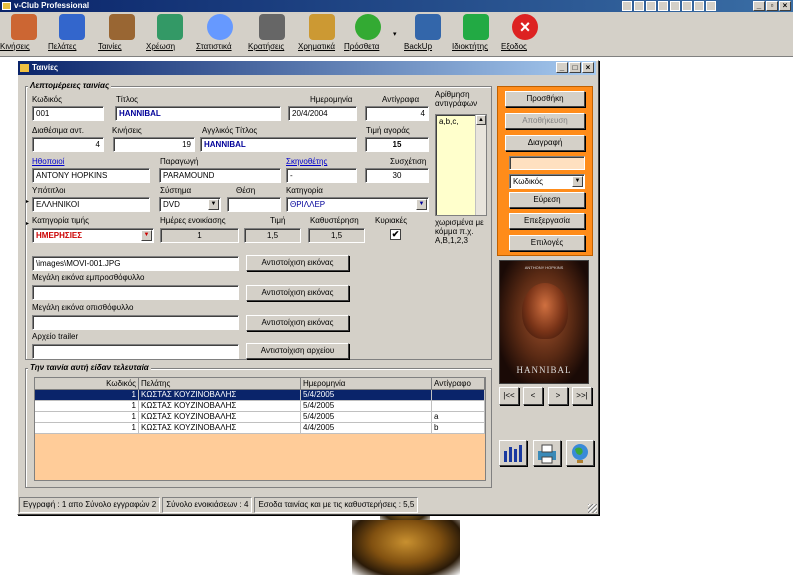 Image resolution: width=793 pixels, height=575 pixels. Describe the element at coordinates (322, 113) in the screenshot. I see `date-input: 20/4/2004` at that location.